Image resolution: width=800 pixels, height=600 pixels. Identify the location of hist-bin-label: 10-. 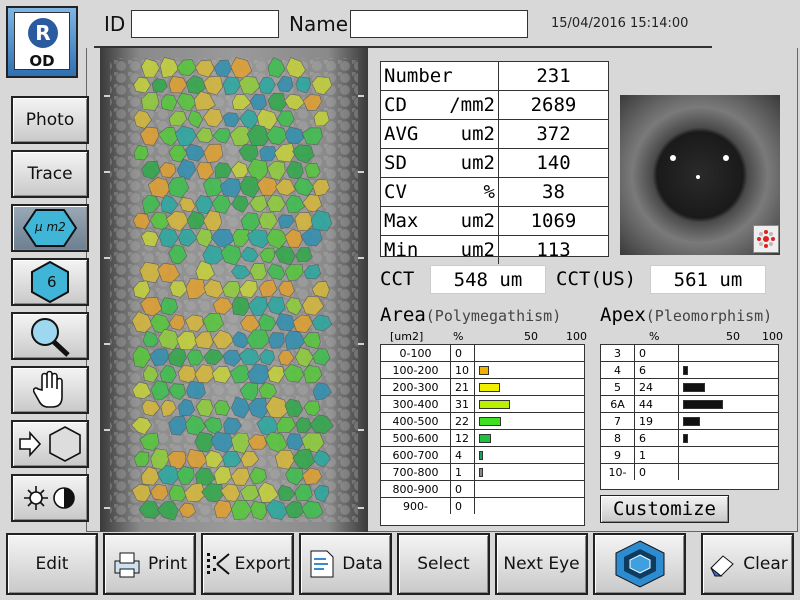
(618, 472).